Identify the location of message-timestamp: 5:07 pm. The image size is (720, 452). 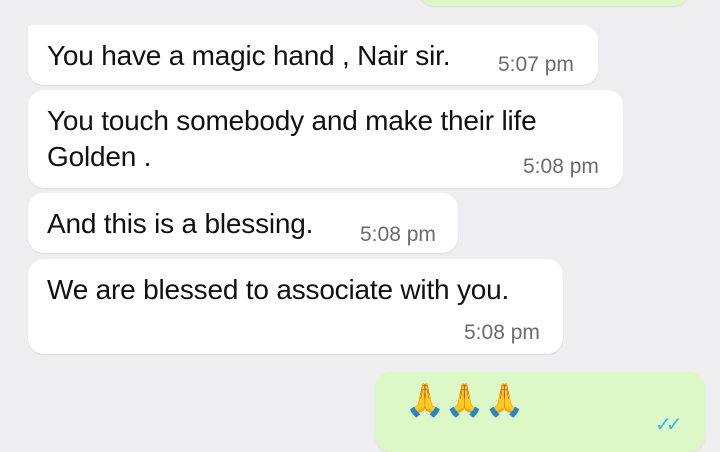
(536, 64).